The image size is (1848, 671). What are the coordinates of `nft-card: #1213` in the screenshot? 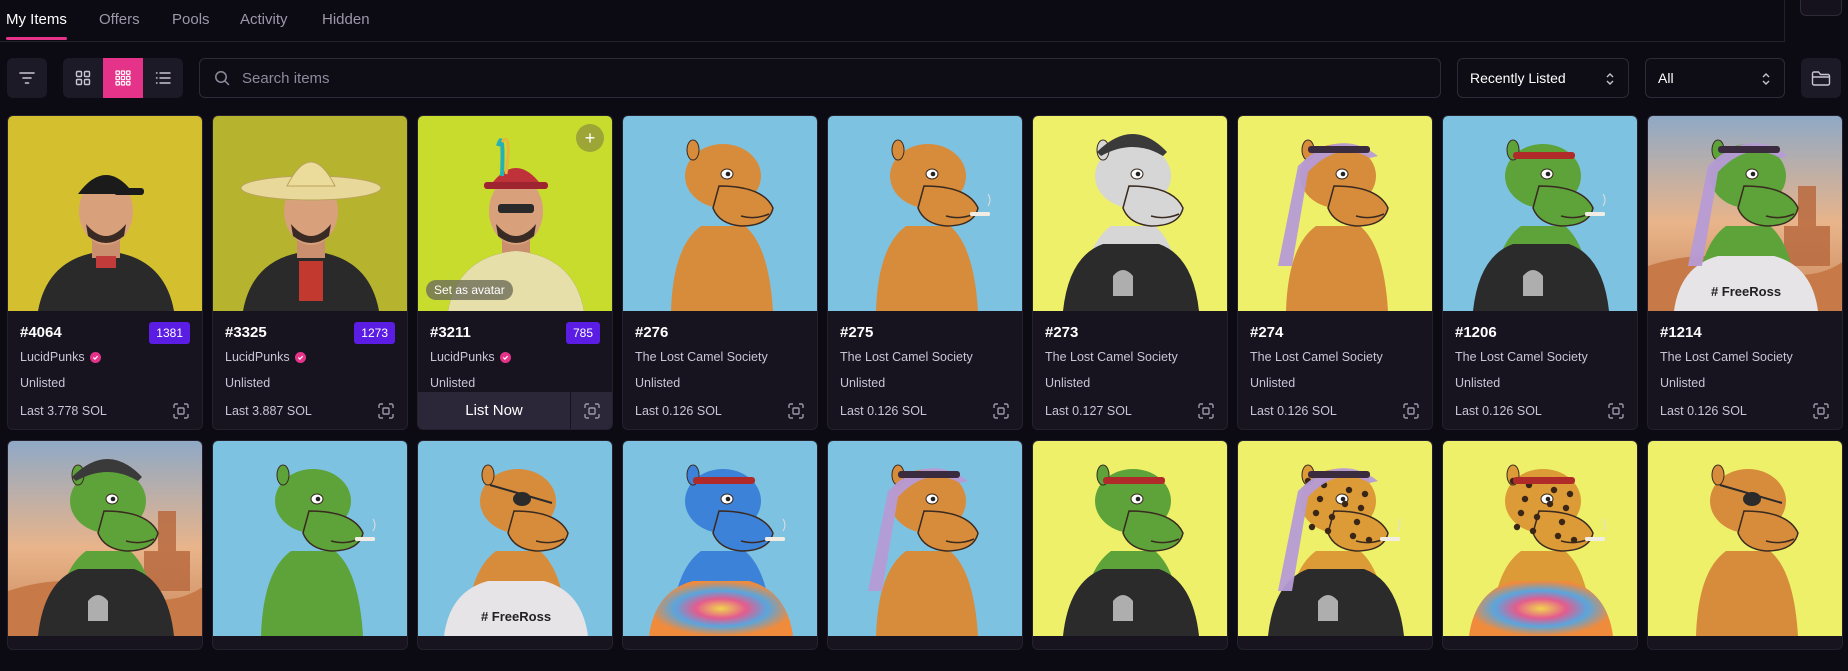 It's located at (105, 545).